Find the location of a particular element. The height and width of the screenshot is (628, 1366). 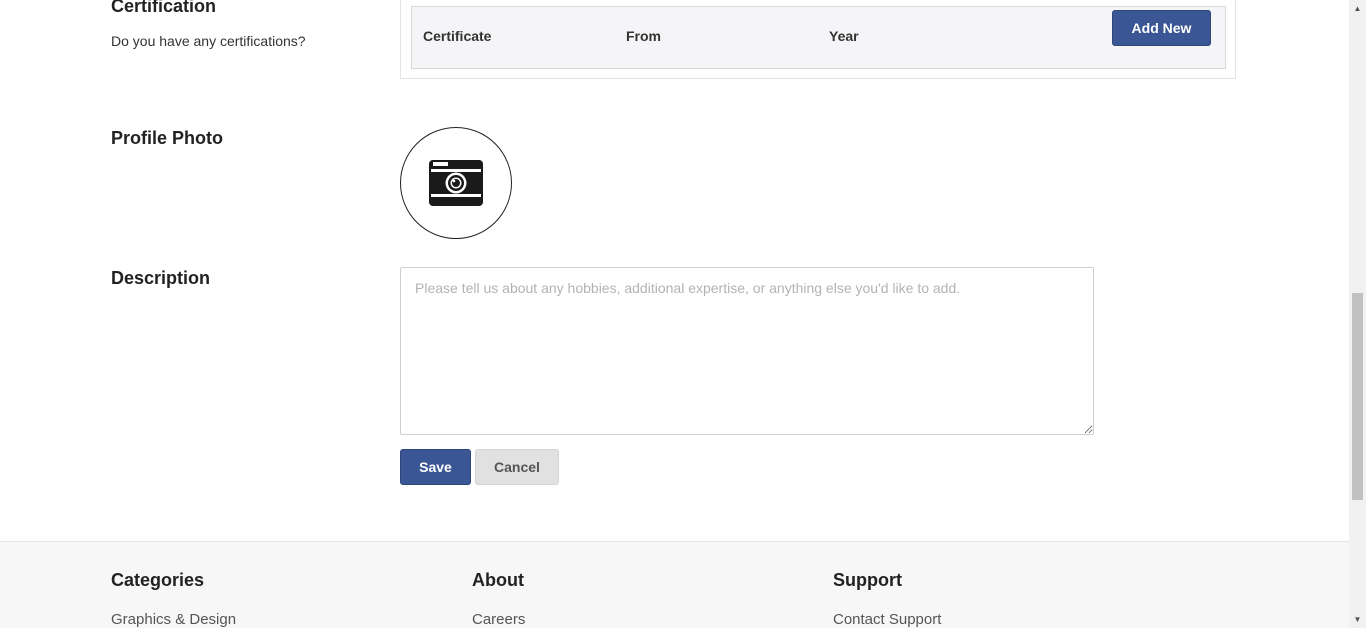

footer-link-contact-support: Contact Support is located at coordinates (887, 619).